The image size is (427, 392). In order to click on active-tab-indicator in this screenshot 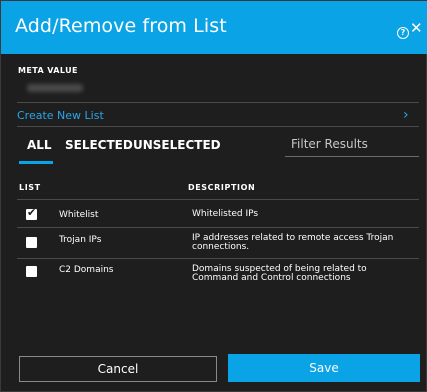, I will do `click(36, 162)`.